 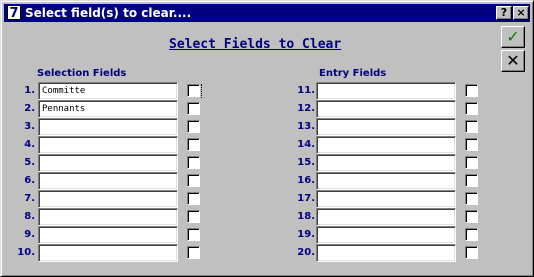 What do you see at coordinates (29, 180) in the screenshot?
I see `selection-row-number: 6.` at bounding box center [29, 180].